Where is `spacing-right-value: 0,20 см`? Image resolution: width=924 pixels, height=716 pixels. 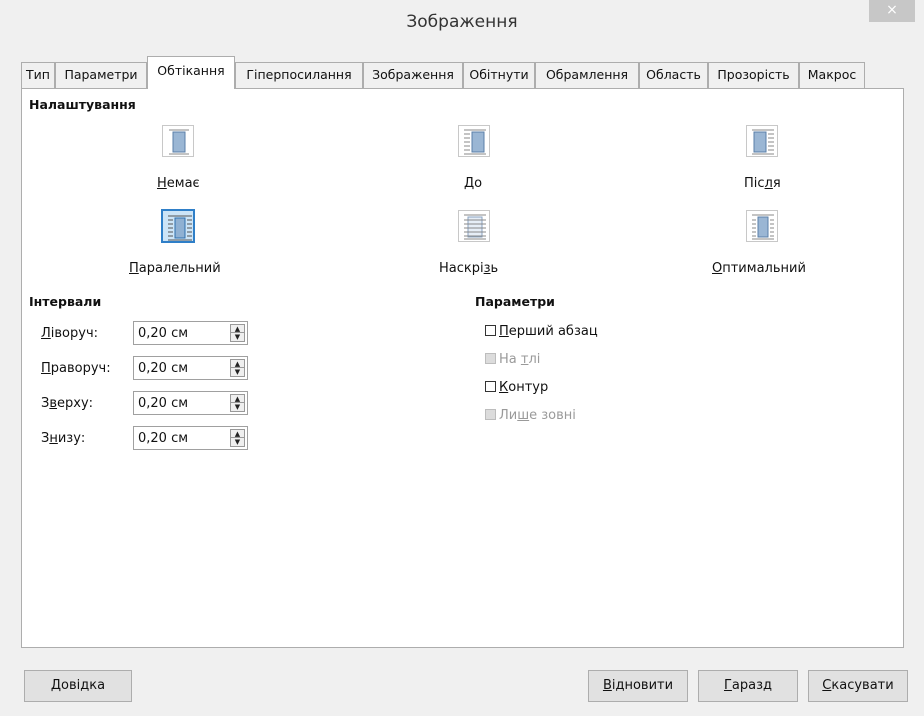
spacing-right-value: 0,20 см is located at coordinates (163, 368).